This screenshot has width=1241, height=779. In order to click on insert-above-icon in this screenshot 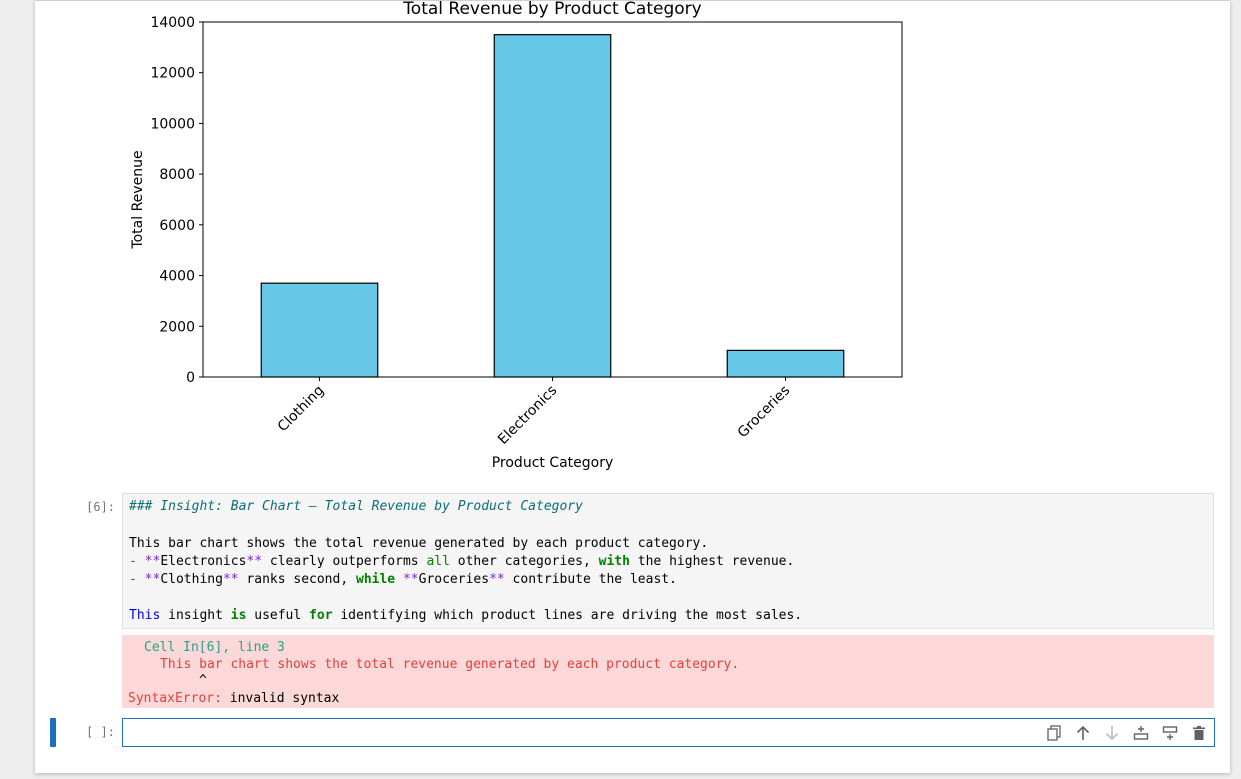, I will do `click(1140, 733)`.